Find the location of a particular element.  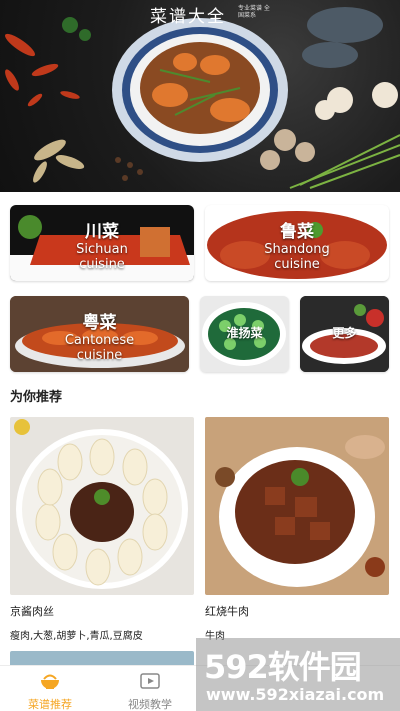

category-label-en: Sichuan cuisine is located at coordinates (102, 257).